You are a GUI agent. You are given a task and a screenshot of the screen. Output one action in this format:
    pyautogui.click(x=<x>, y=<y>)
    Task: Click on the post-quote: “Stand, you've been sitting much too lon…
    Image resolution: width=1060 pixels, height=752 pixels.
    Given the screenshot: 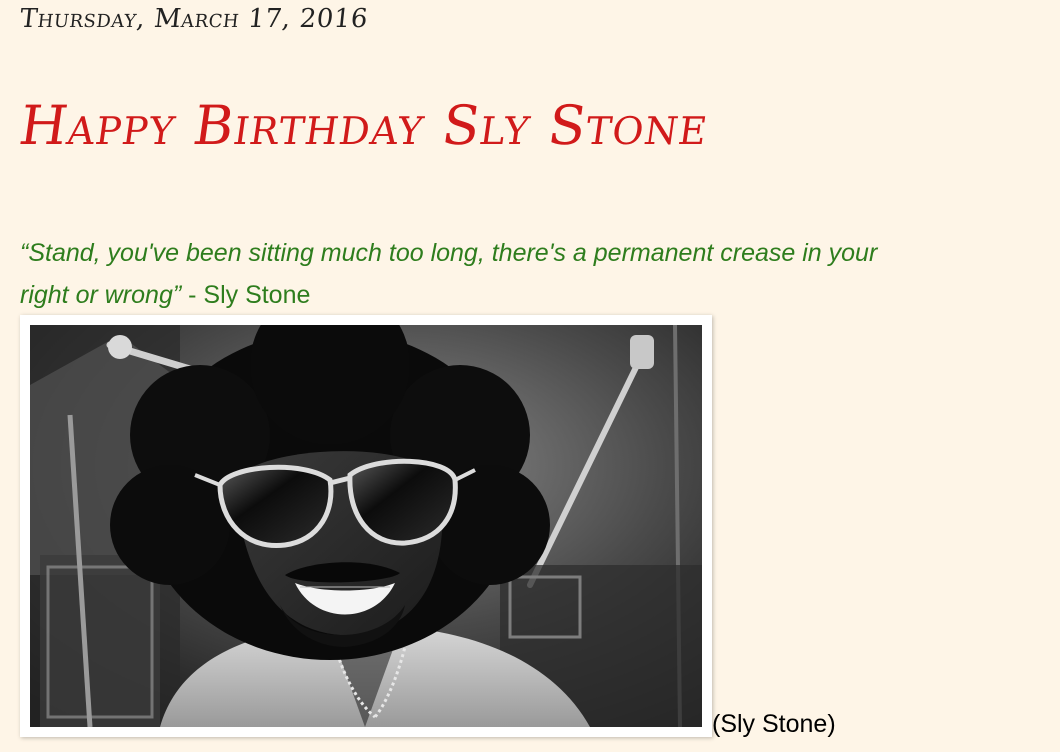 What is the action you would take?
    pyautogui.click(x=540, y=274)
    